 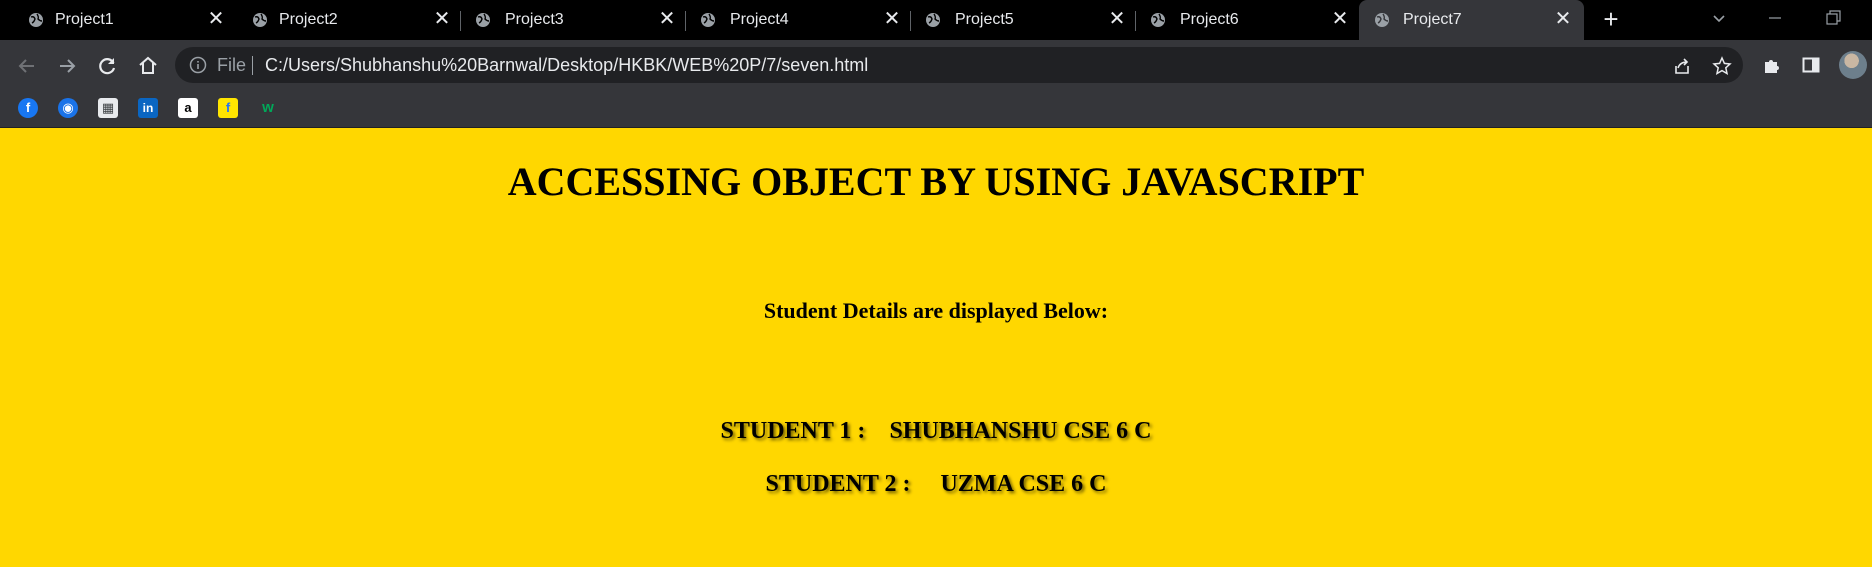 What do you see at coordinates (1471, 20) in the screenshot?
I see `tab-project7: Project7 ✕` at bounding box center [1471, 20].